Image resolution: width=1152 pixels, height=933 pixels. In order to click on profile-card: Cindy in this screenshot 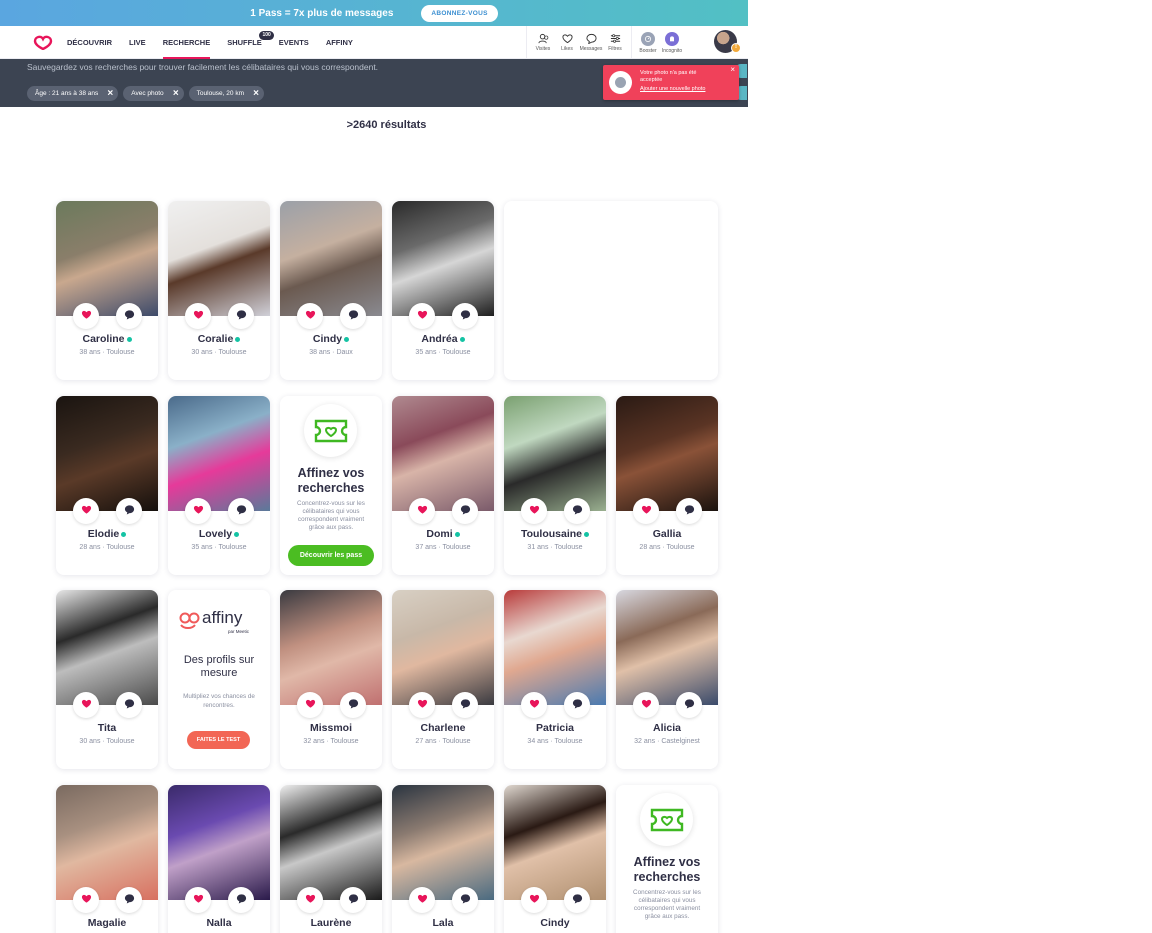, I will do `click(555, 859)`.